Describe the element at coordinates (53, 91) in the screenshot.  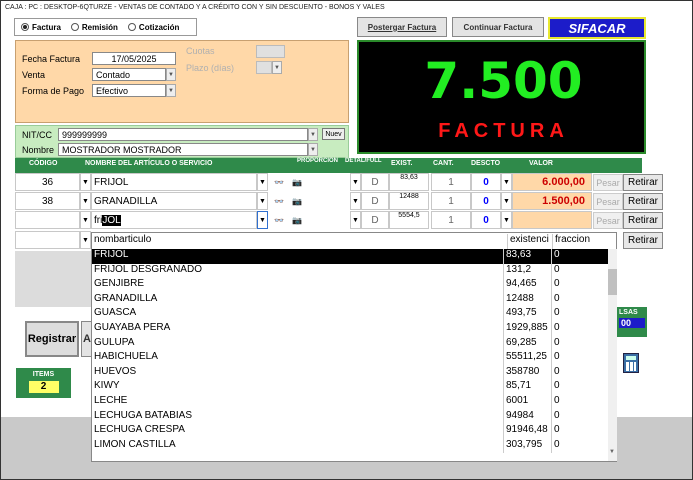
I see `pago-label: Forma de Pago` at that location.